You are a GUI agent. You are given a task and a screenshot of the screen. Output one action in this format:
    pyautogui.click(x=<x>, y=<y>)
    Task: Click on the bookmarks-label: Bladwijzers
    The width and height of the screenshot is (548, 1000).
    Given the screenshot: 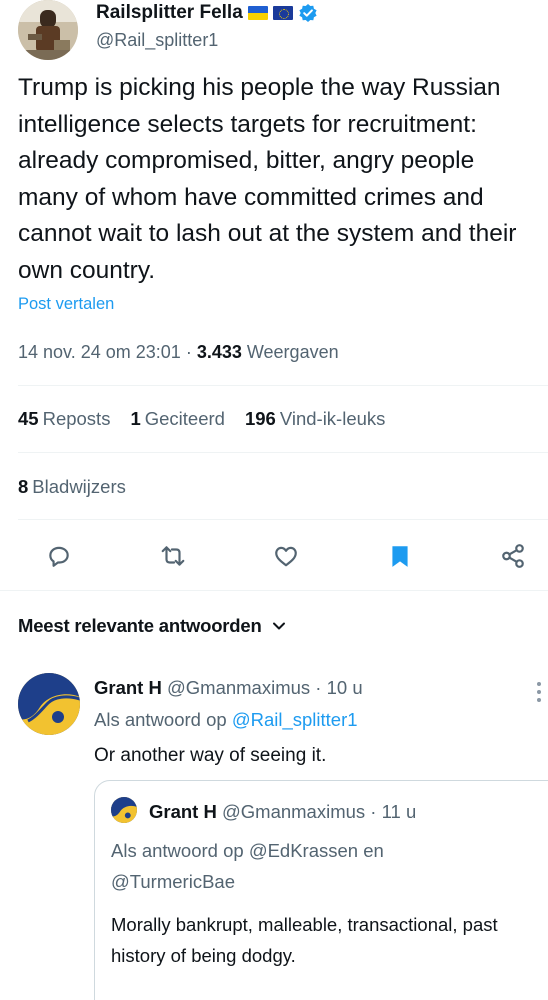 What is the action you would take?
    pyautogui.click(x=79, y=486)
    